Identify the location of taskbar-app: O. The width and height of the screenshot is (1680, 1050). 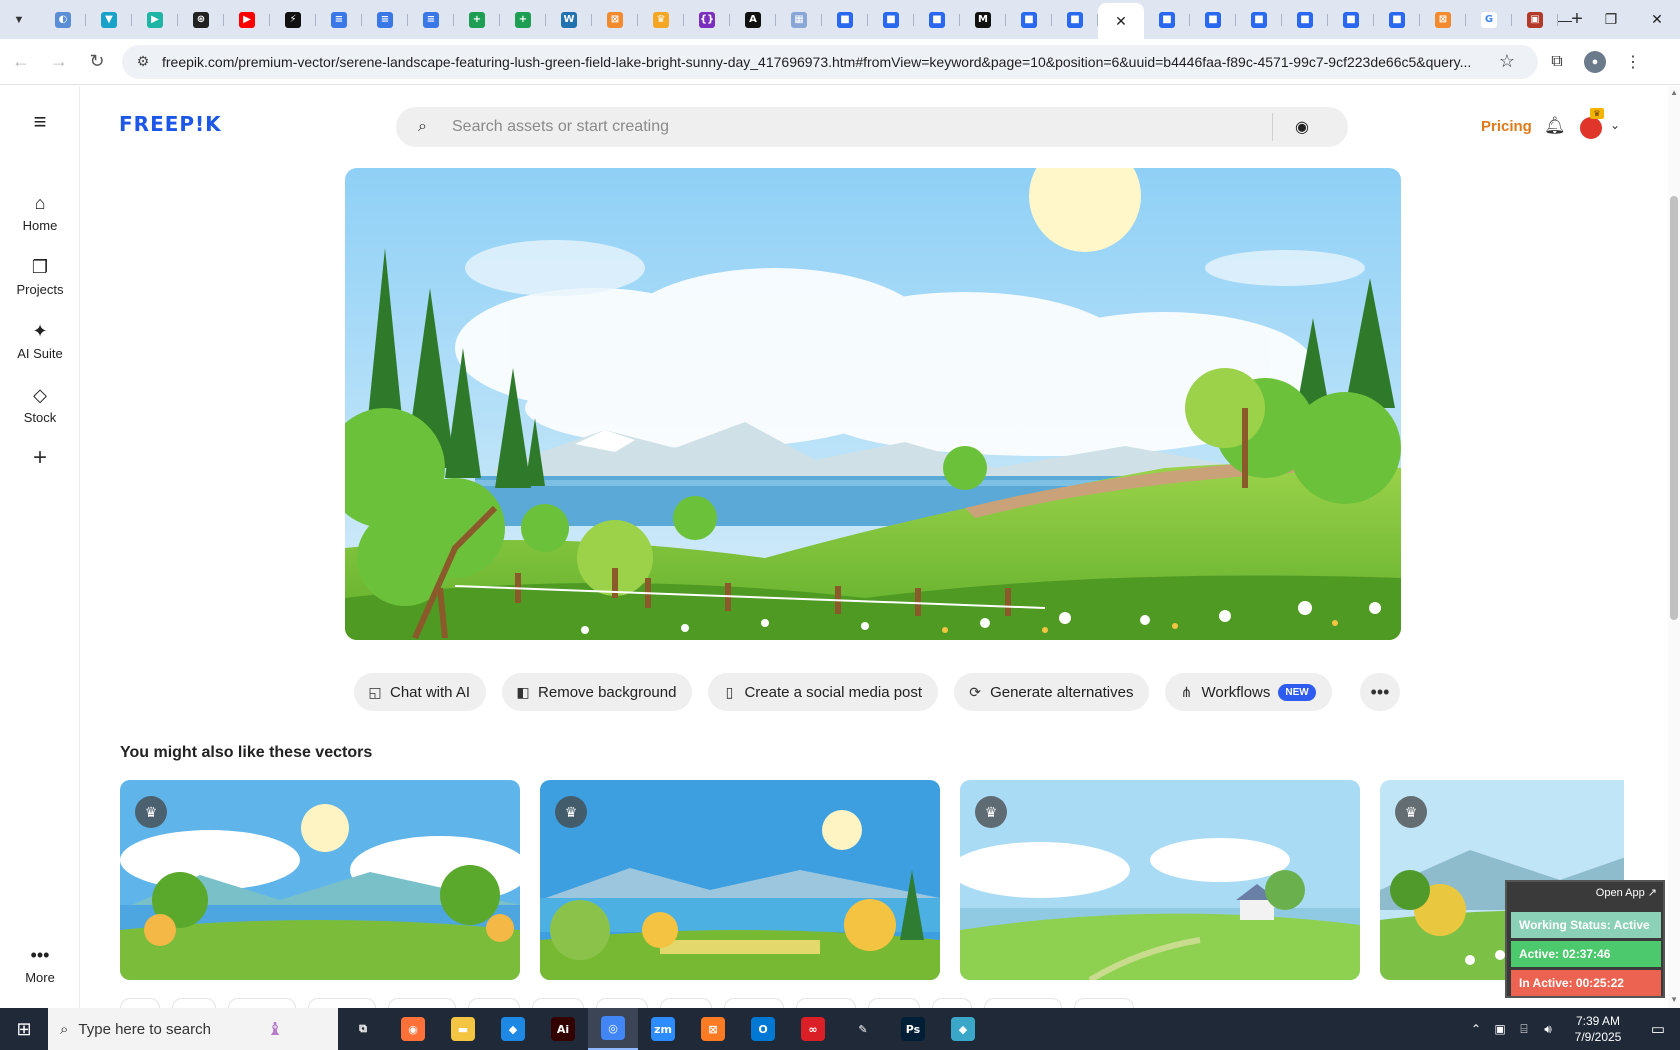
(763, 1029).